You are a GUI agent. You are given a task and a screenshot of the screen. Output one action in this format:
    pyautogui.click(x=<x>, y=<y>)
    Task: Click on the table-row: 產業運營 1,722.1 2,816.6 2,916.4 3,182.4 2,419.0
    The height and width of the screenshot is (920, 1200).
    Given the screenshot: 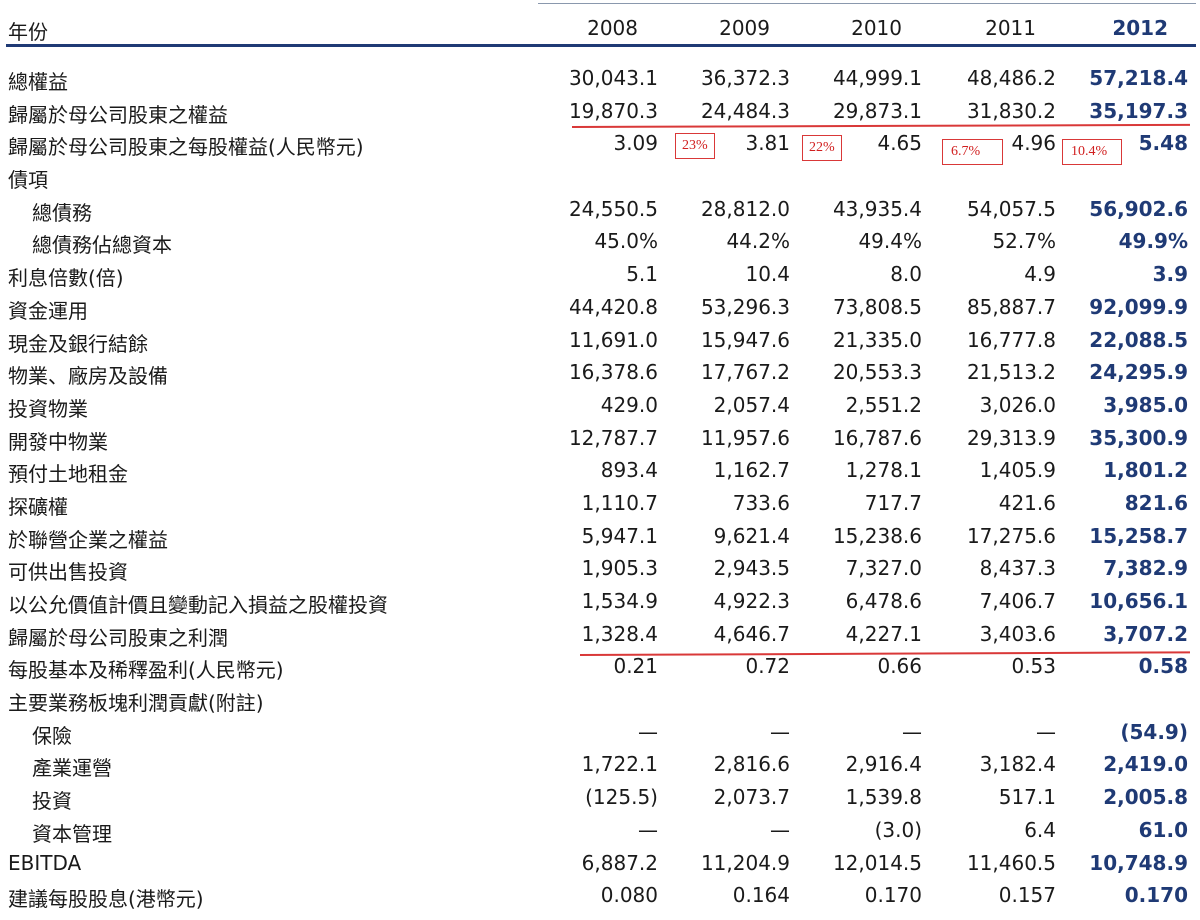 What is the action you would take?
    pyautogui.click(x=600, y=764)
    